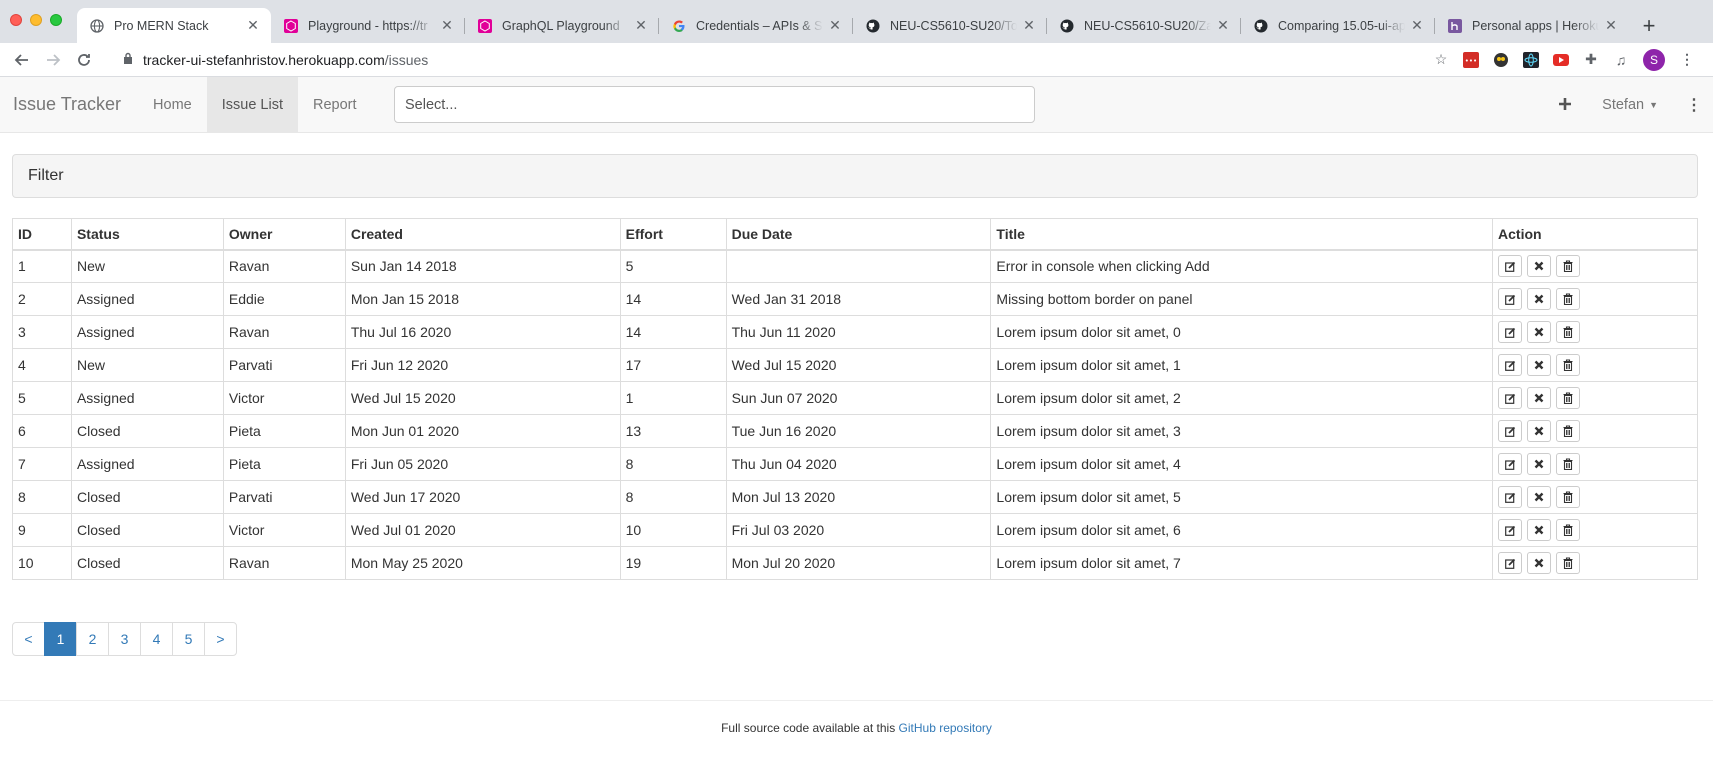 This screenshot has width=1713, height=758. What do you see at coordinates (1694, 105) in the screenshot?
I see `more-menu-icon: ⋮` at bounding box center [1694, 105].